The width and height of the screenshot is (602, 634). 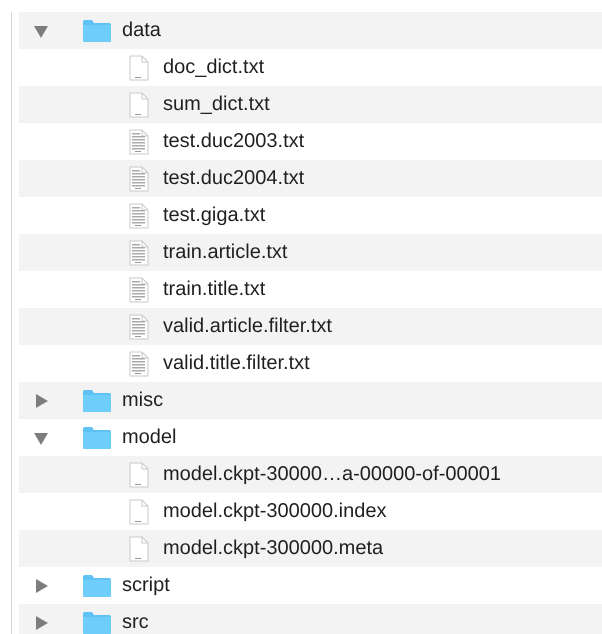 I want to click on file-name: train.title.txt, so click(x=214, y=289).